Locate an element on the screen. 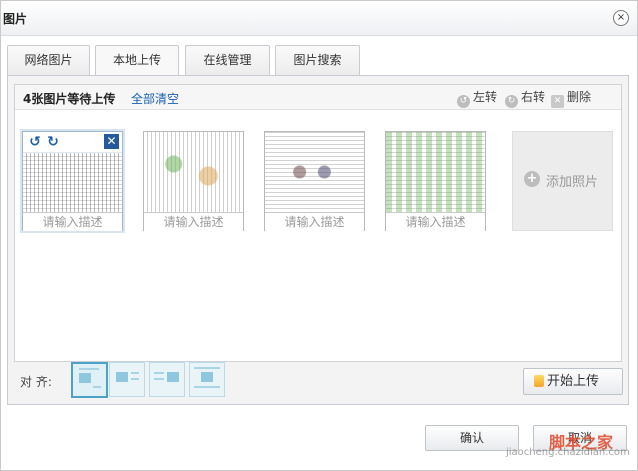 The height and width of the screenshot is (471, 638). dialog-titlebar: 图片 × is located at coordinates (319, 18).